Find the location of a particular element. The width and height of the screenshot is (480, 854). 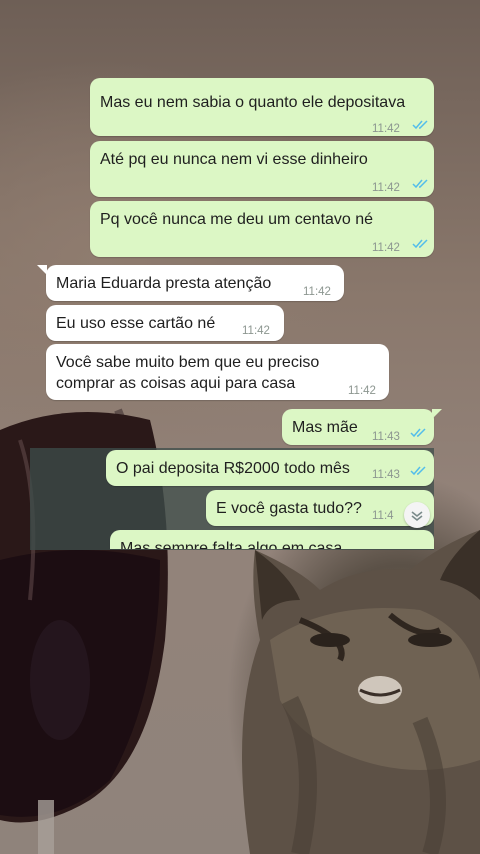

scroll-down-button is located at coordinates (417, 515).